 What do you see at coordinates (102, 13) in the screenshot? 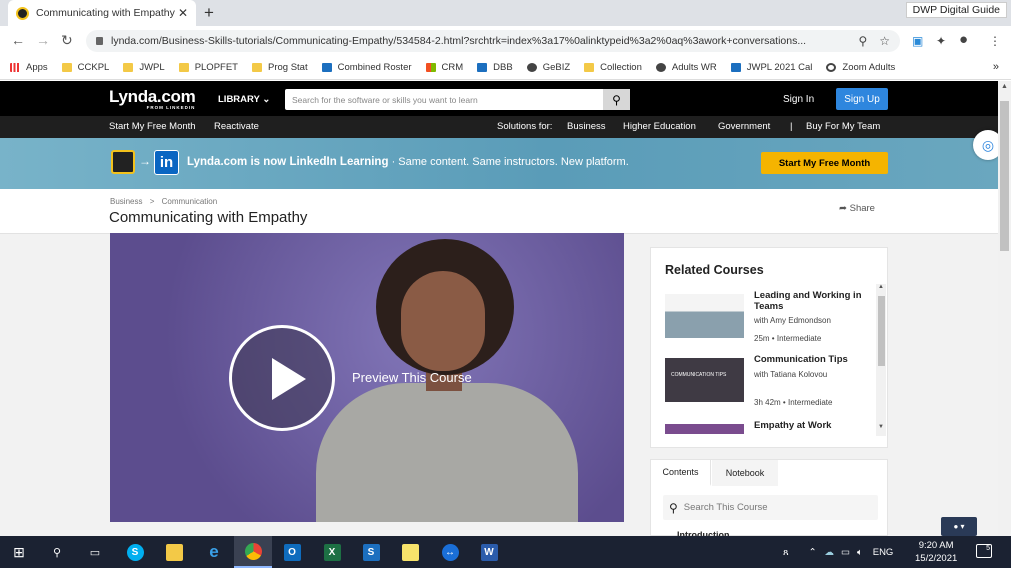
I see `browser-tab: Communicating with Empathy ✕` at bounding box center [102, 13].